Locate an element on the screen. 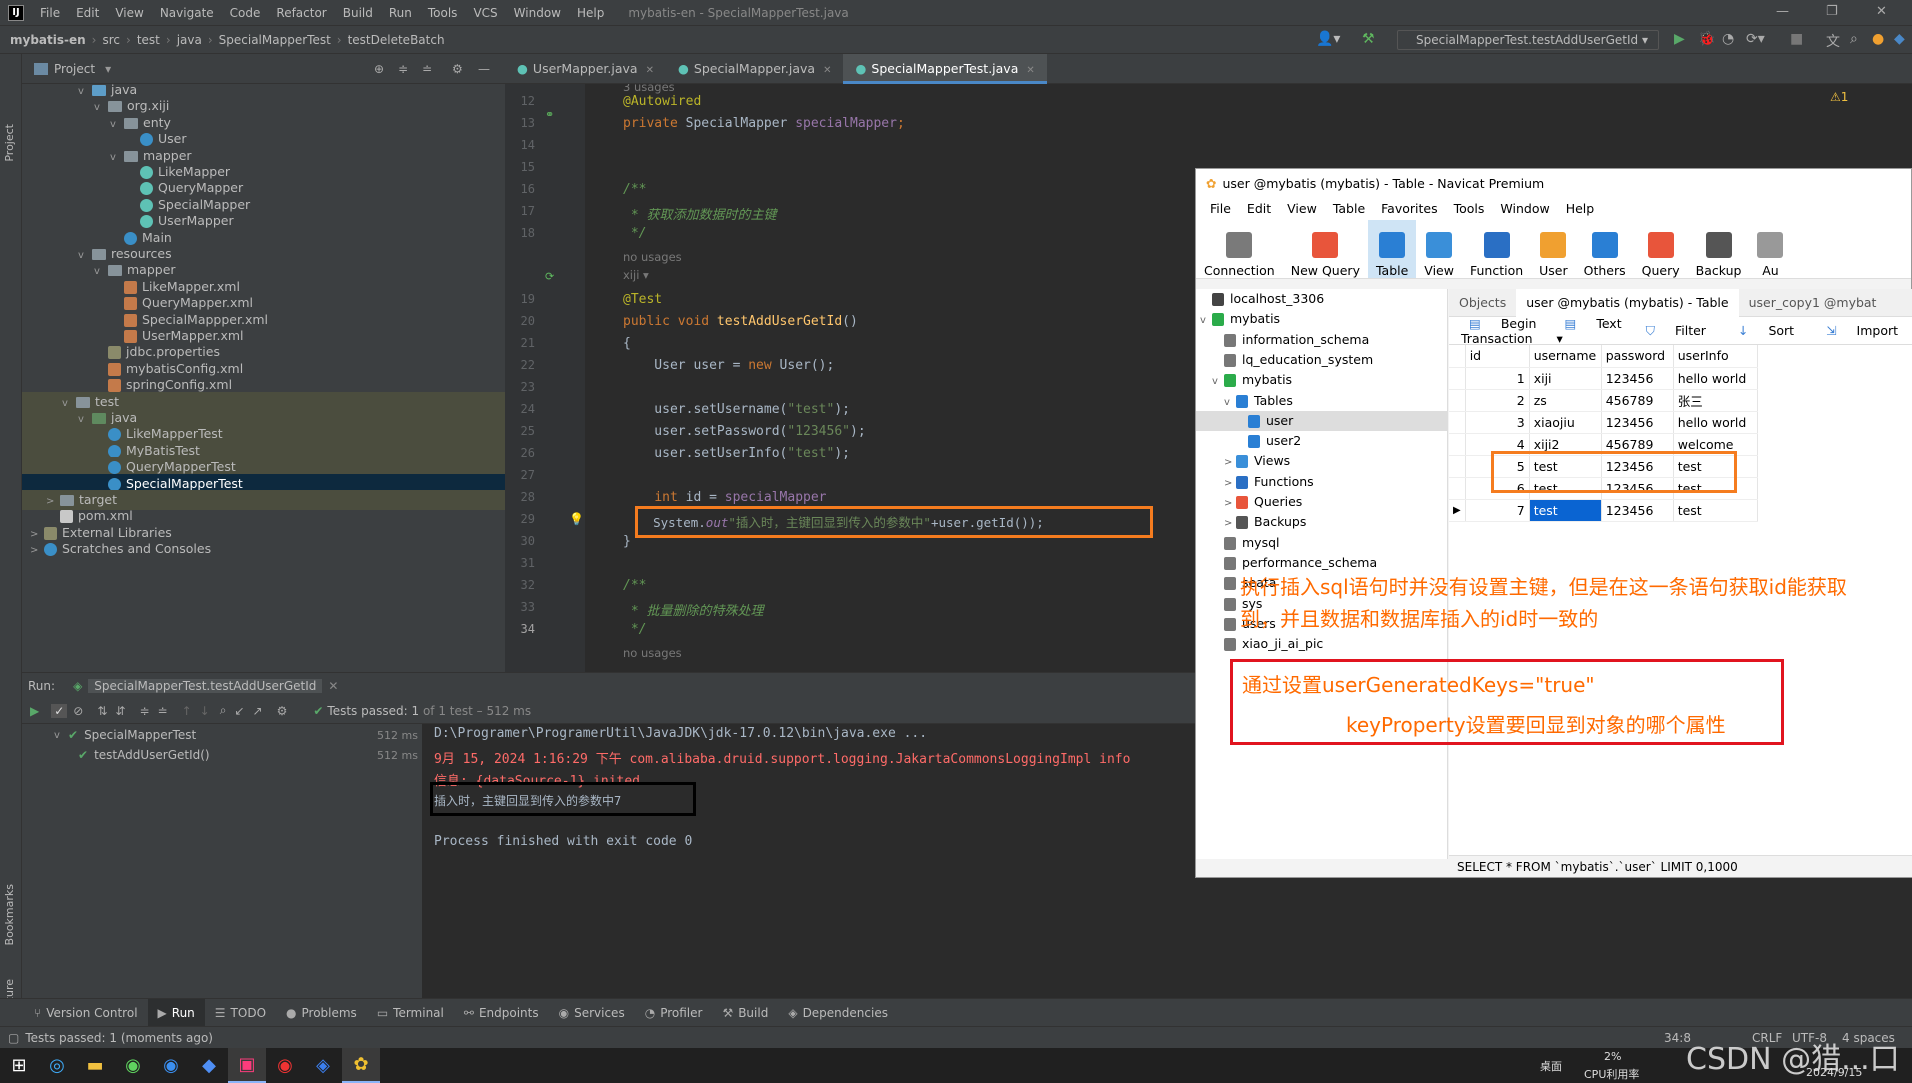  project-tree-node: > Scratches and Consoles is located at coordinates (263, 549).